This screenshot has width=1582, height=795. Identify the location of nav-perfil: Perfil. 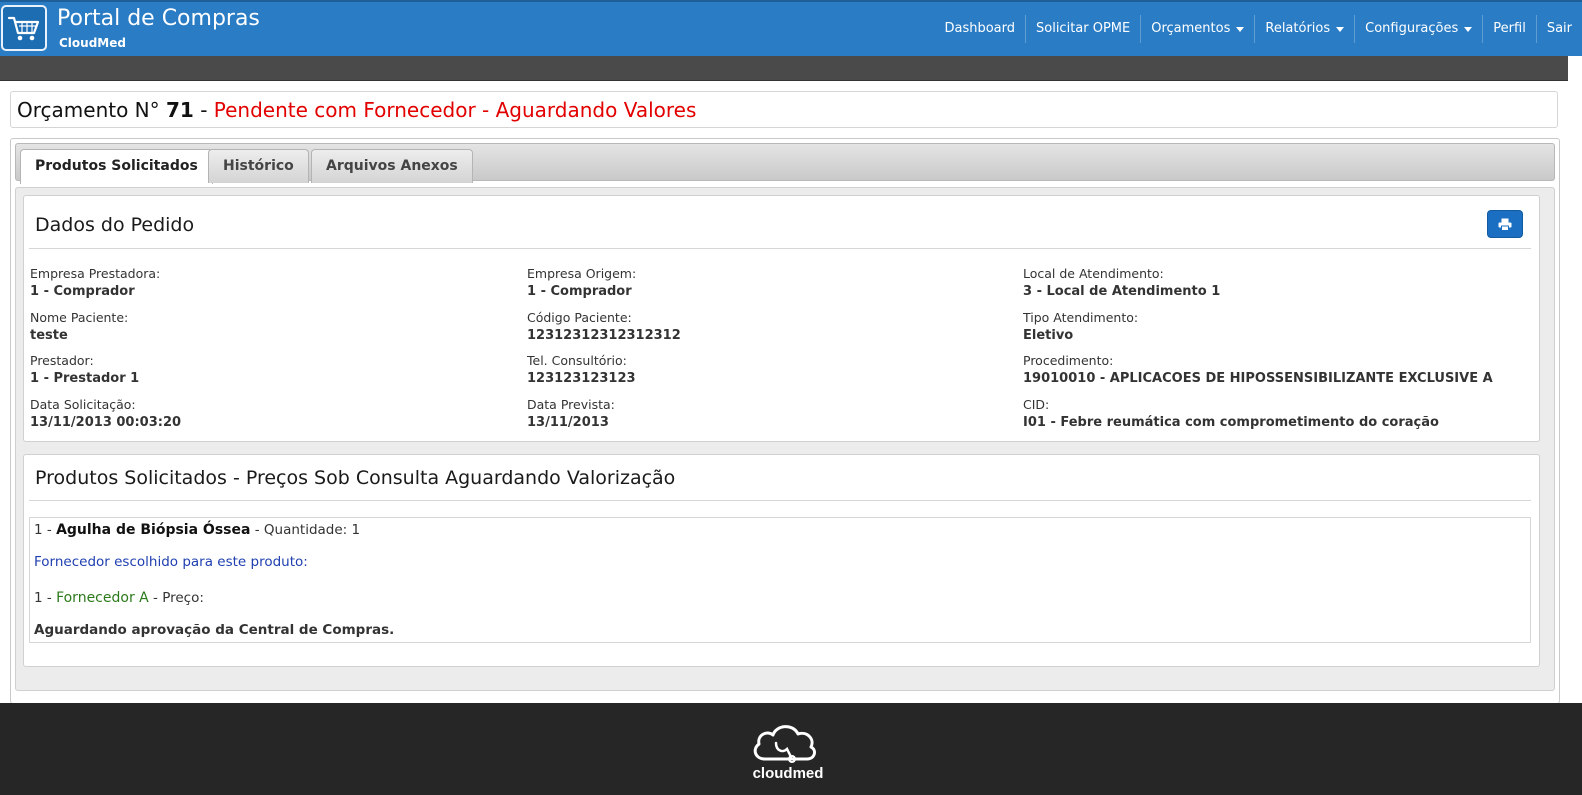
(1509, 29).